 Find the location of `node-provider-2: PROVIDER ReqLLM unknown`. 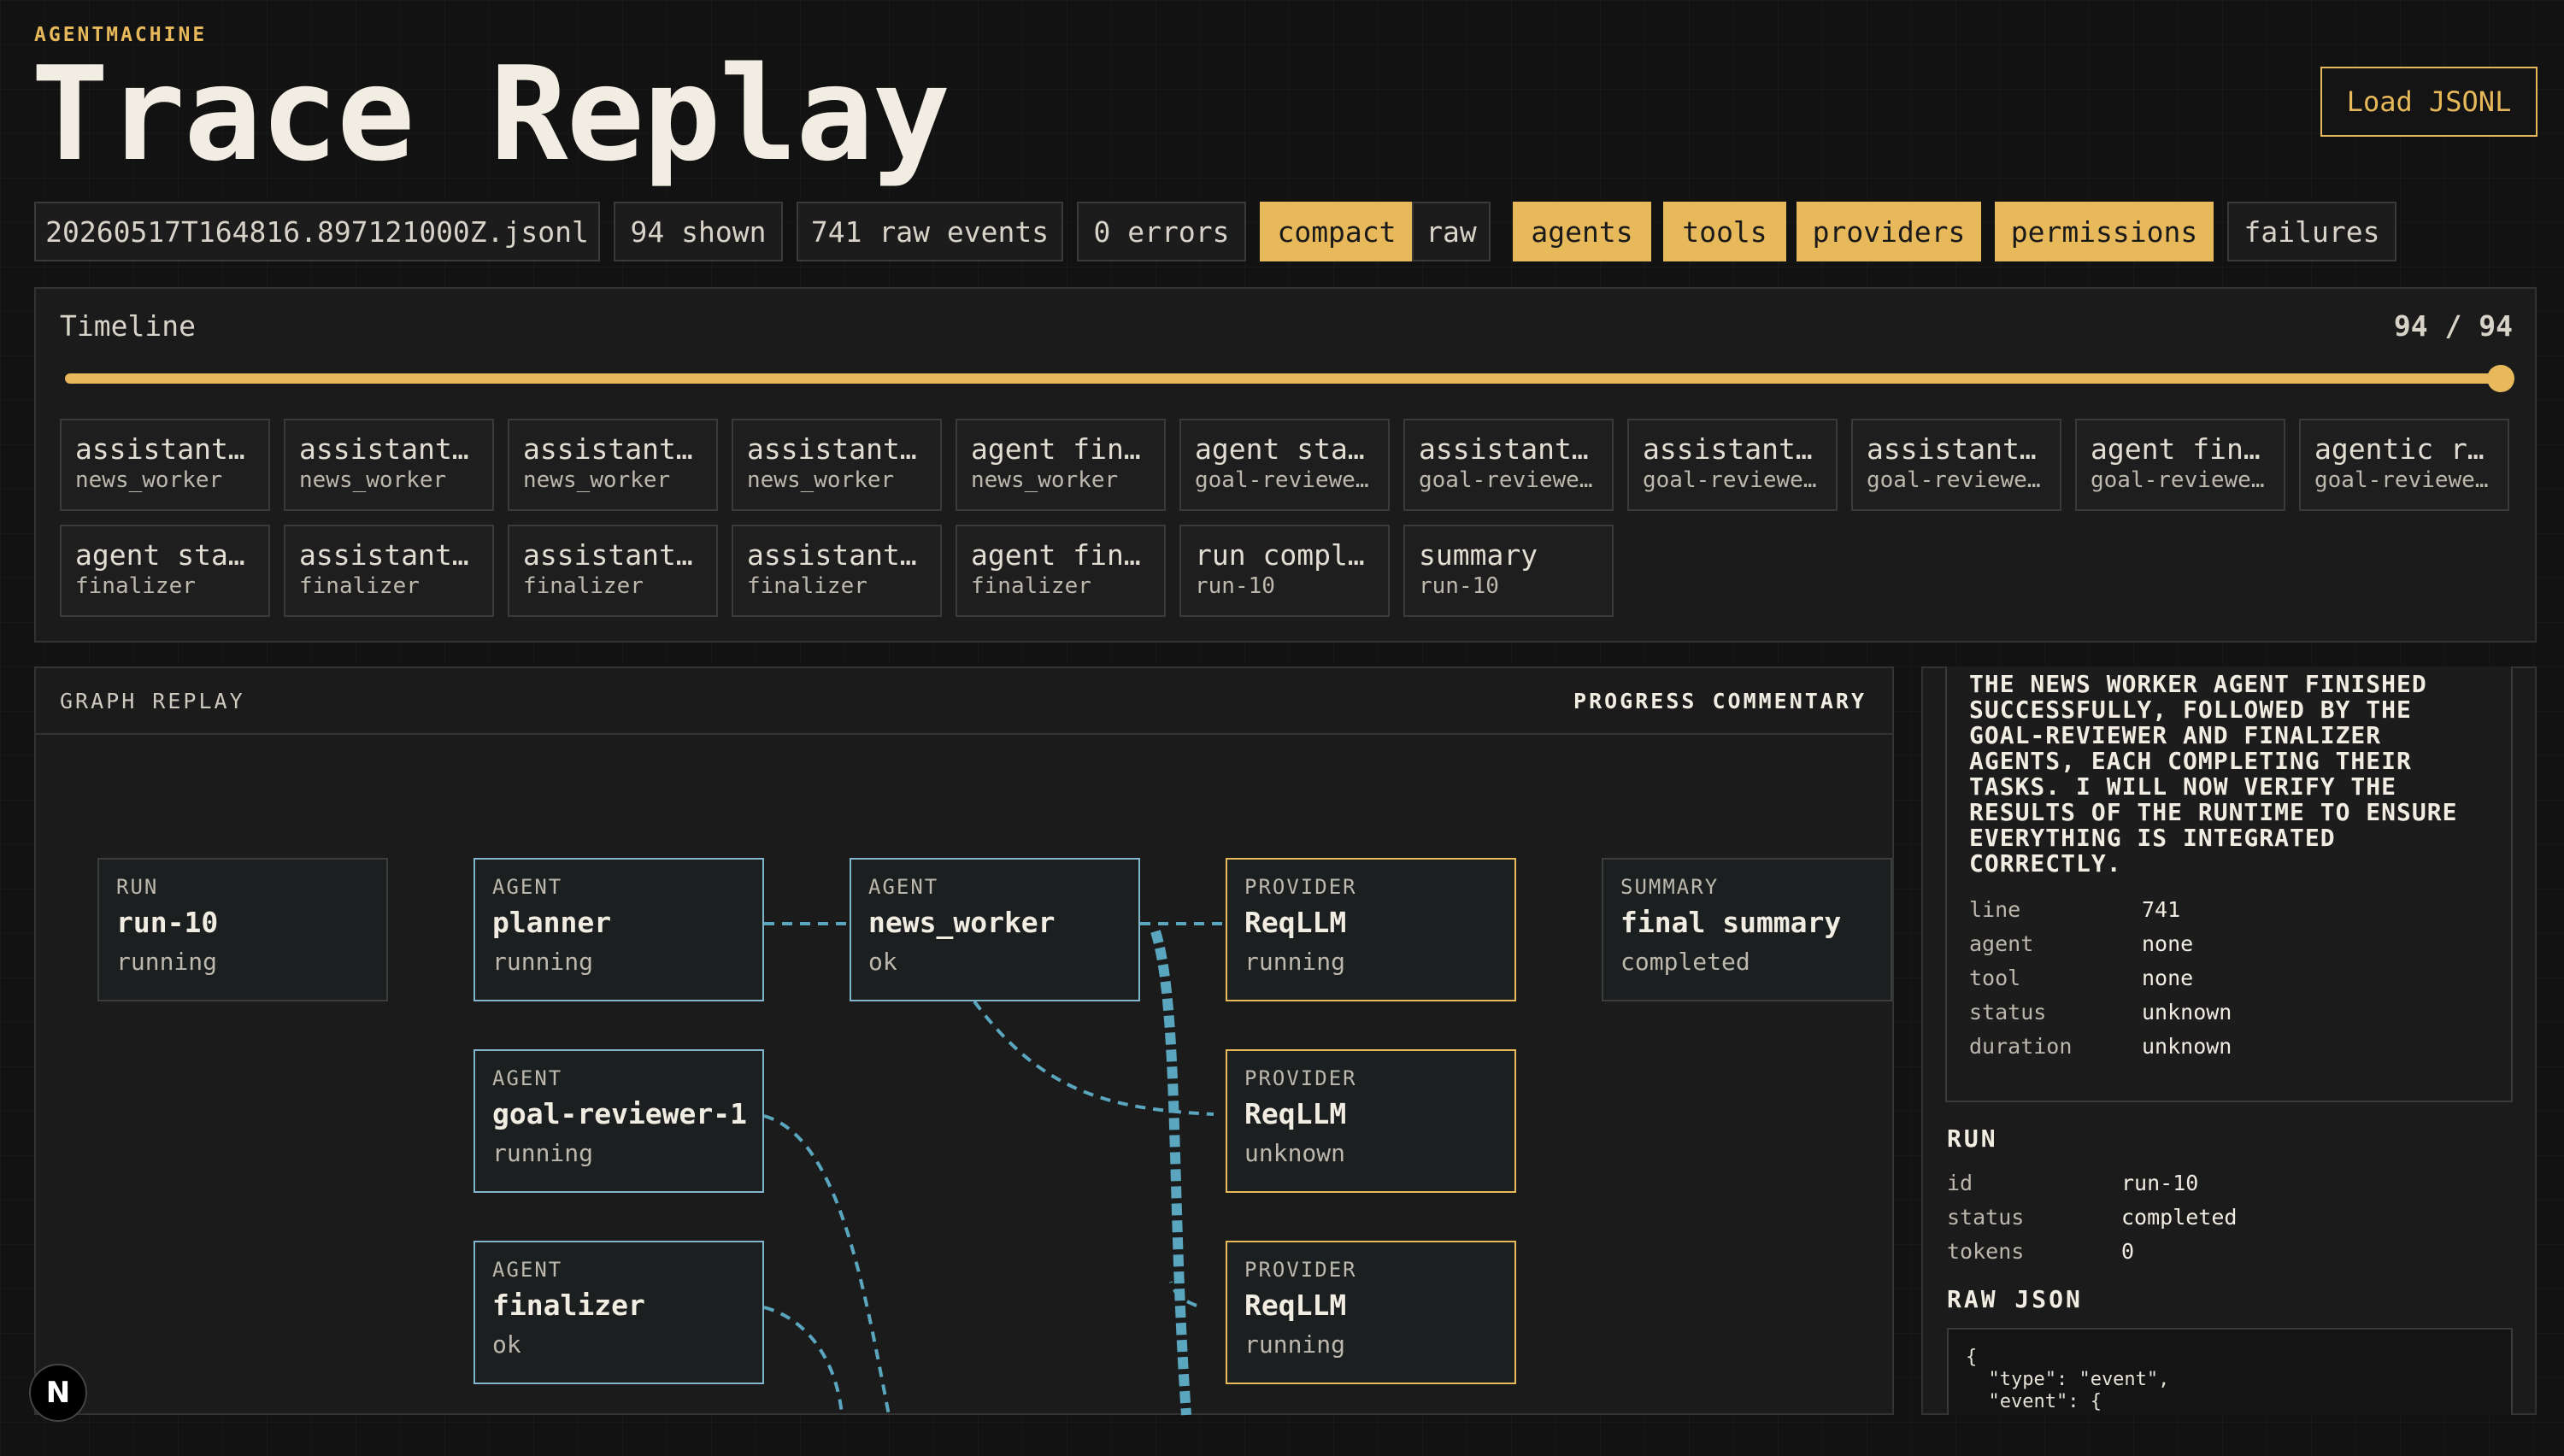

node-provider-2: PROVIDER ReqLLM unknown is located at coordinates (1371, 1121).